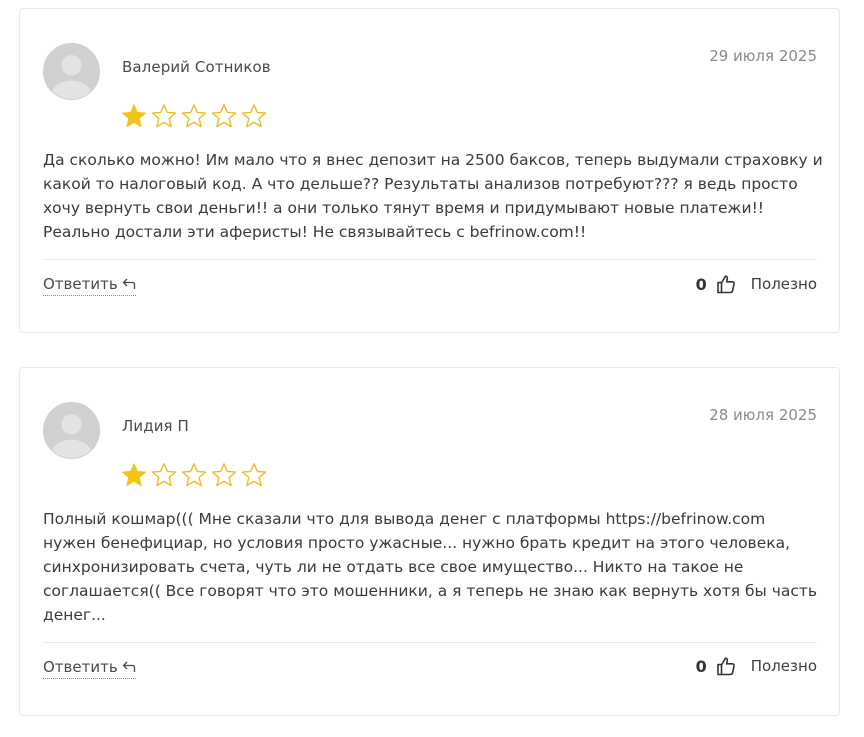  I want to click on review-date: 29 июля 2025, so click(763, 56).